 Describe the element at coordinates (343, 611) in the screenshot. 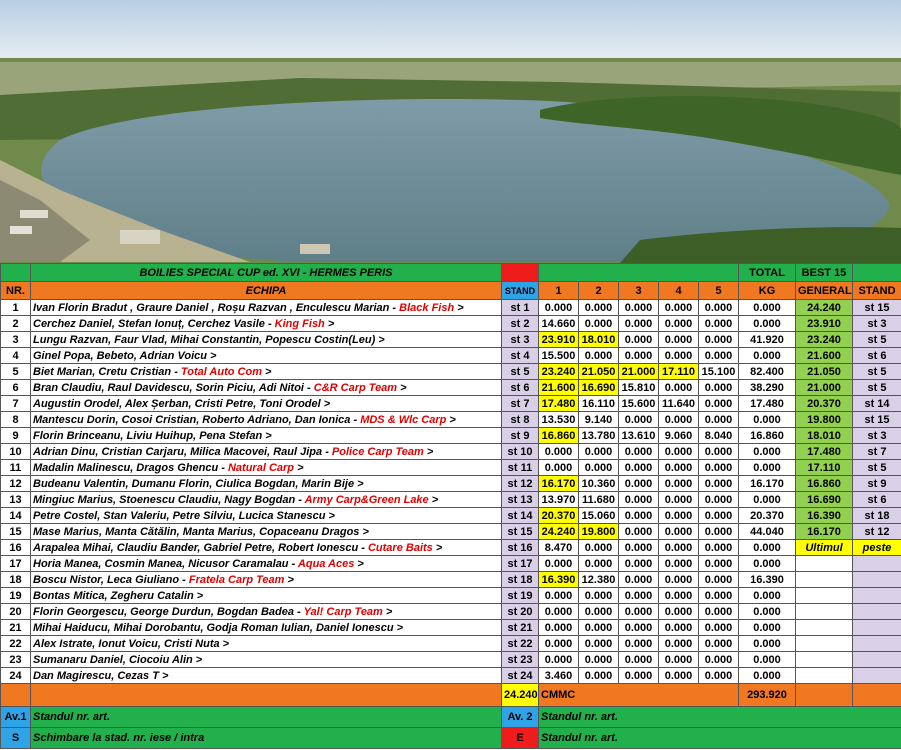

I see `team-name: Yal! Carp Team` at that location.